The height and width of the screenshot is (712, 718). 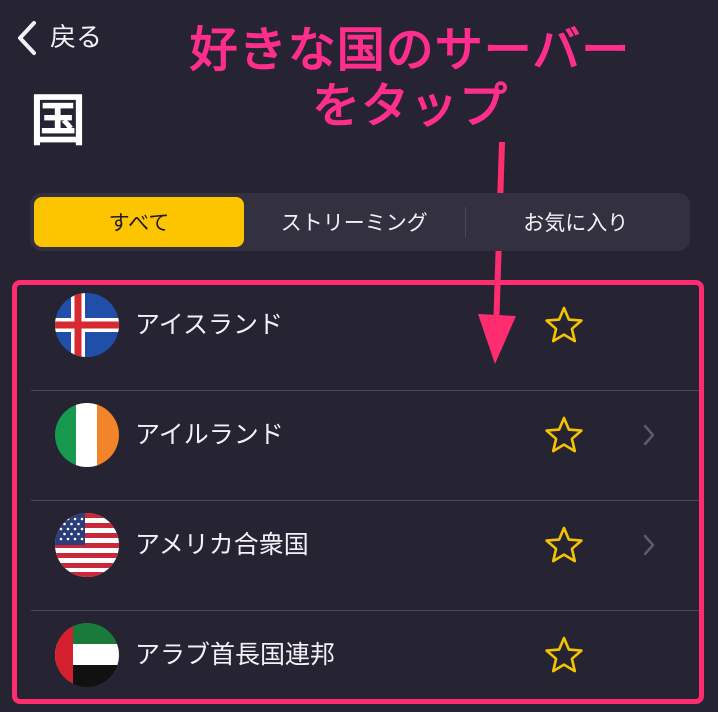 What do you see at coordinates (410, 50) in the screenshot?
I see `annotation-line-1: 好きな国のサーバー` at bounding box center [410, 50].